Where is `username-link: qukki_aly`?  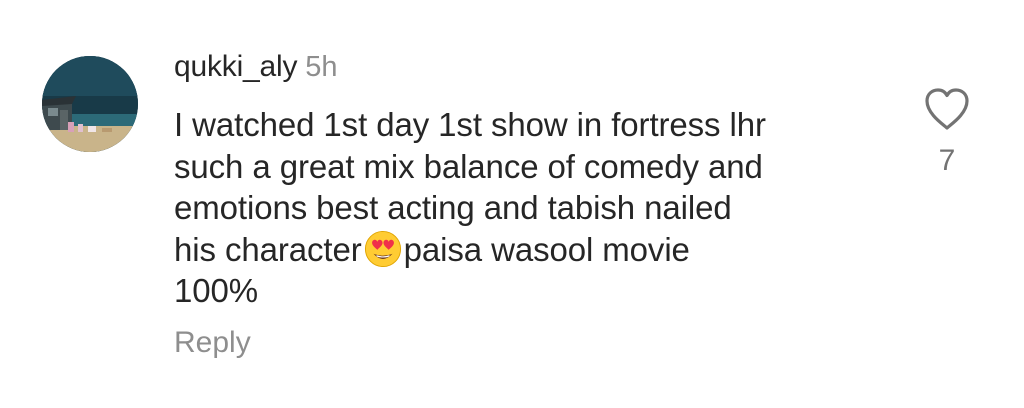
username-link: qukki_aly is located at coordinates (235, 67).